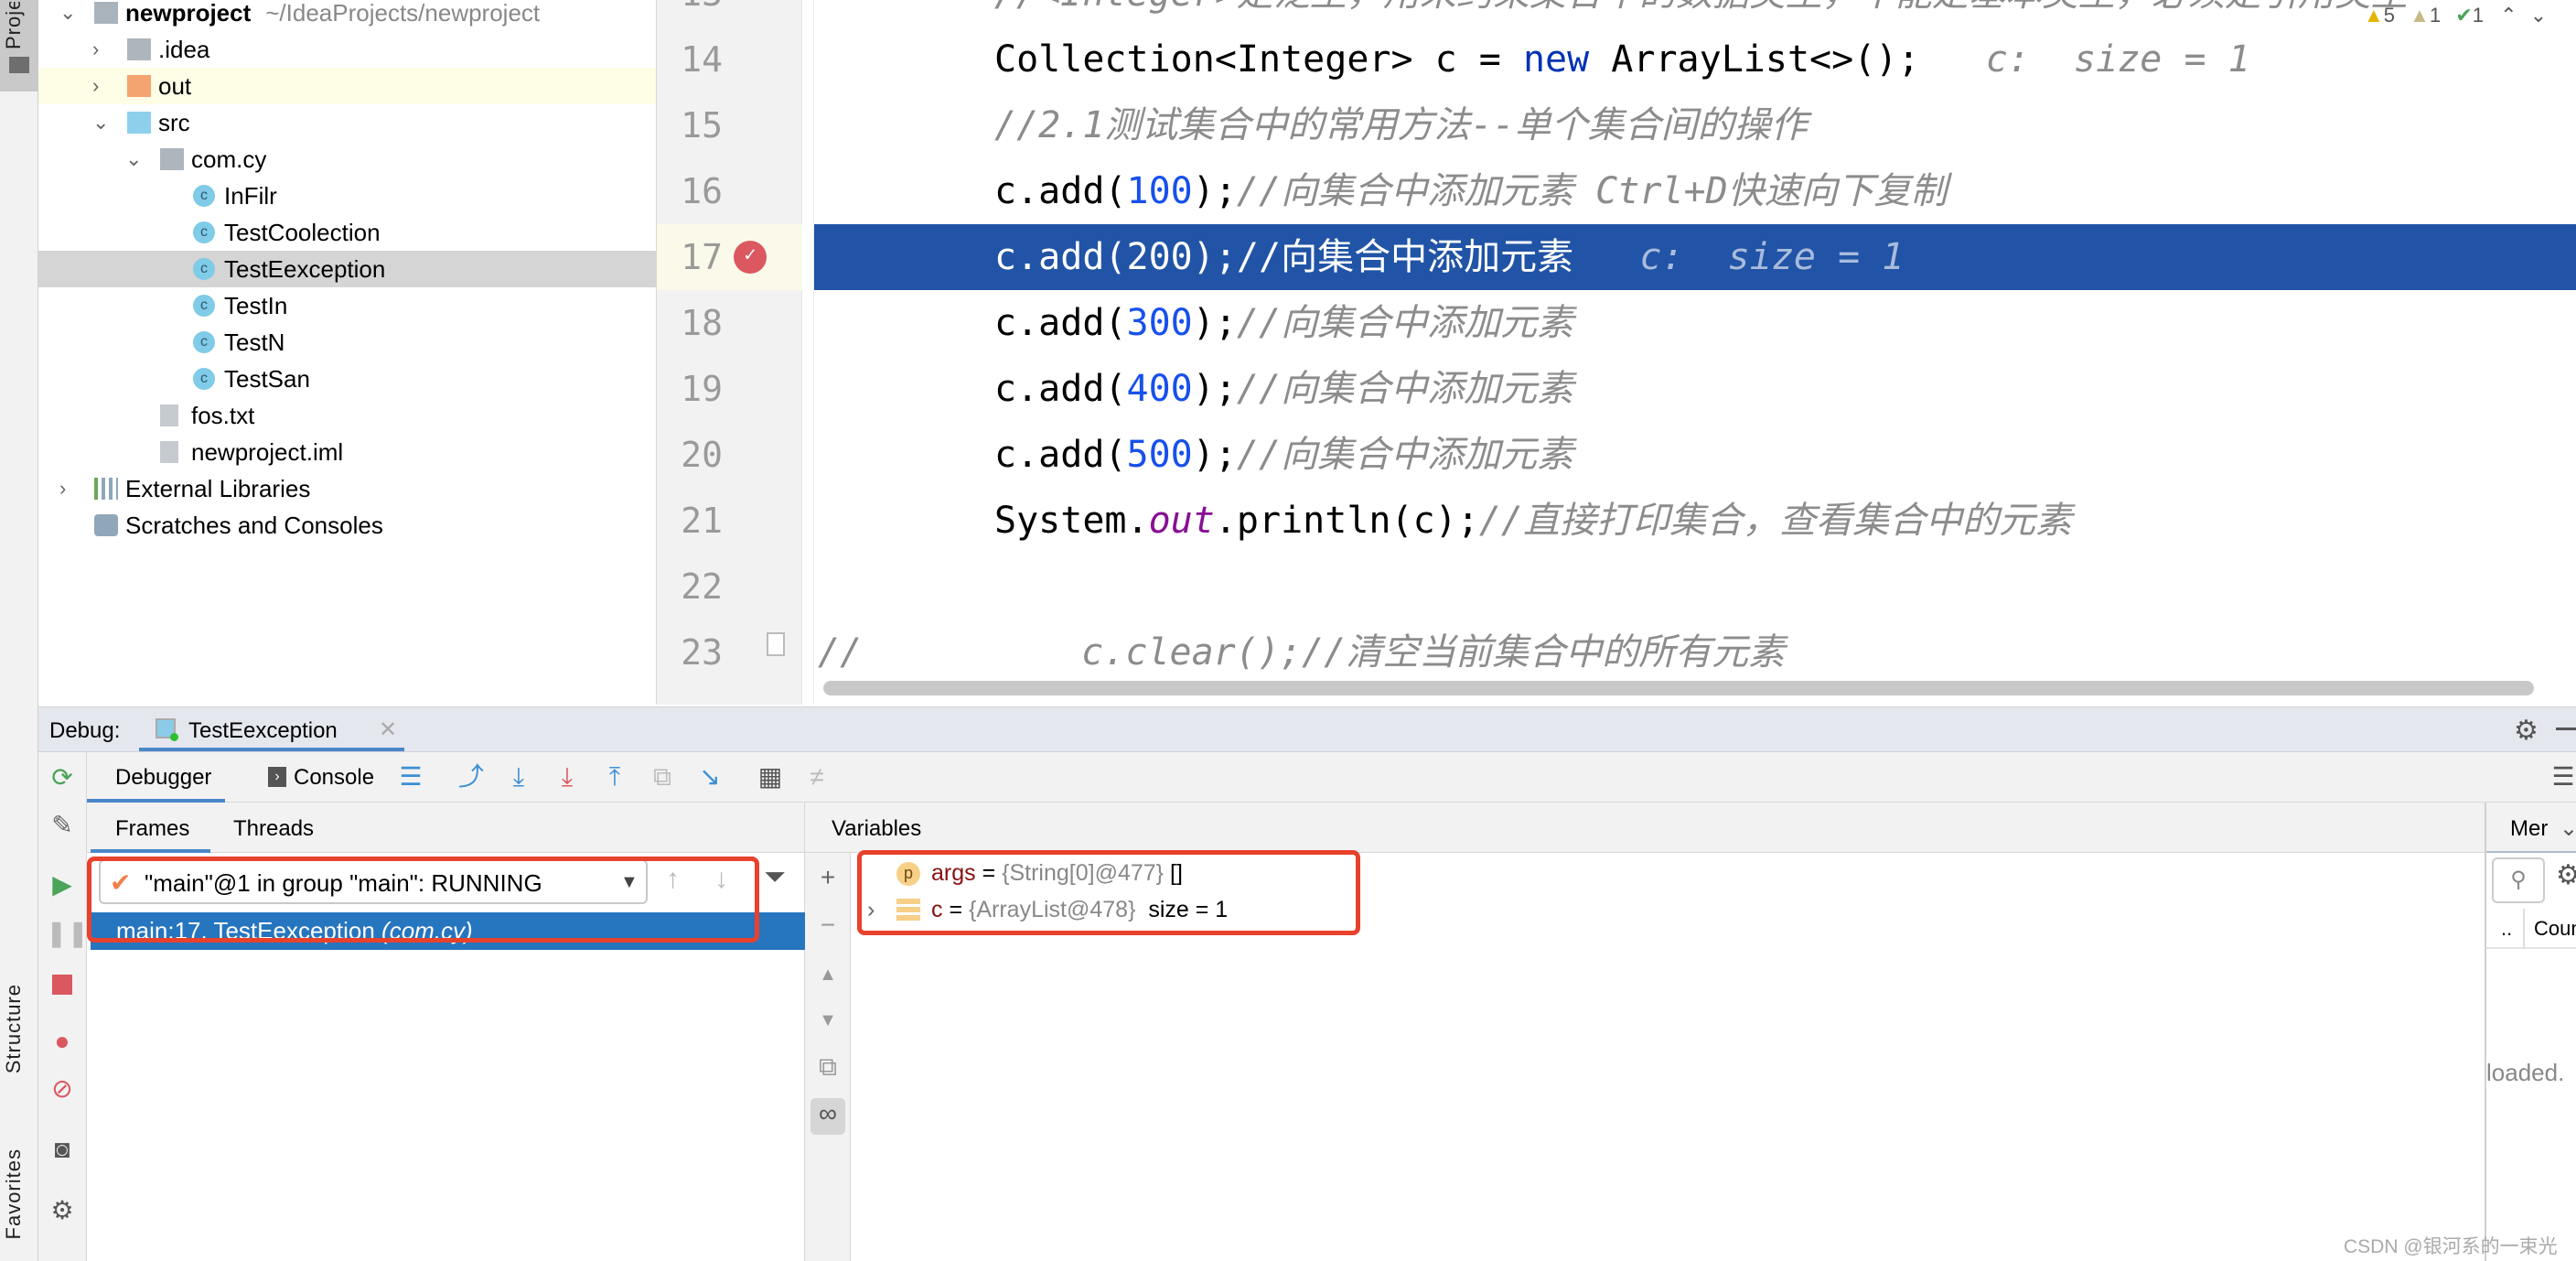 This screenshot has height=1261, width=2576. What do you see at coordinates (347, 488) in the screenshot?
I see `tree-item: › External Libraries` at bounding box center [347, 488].